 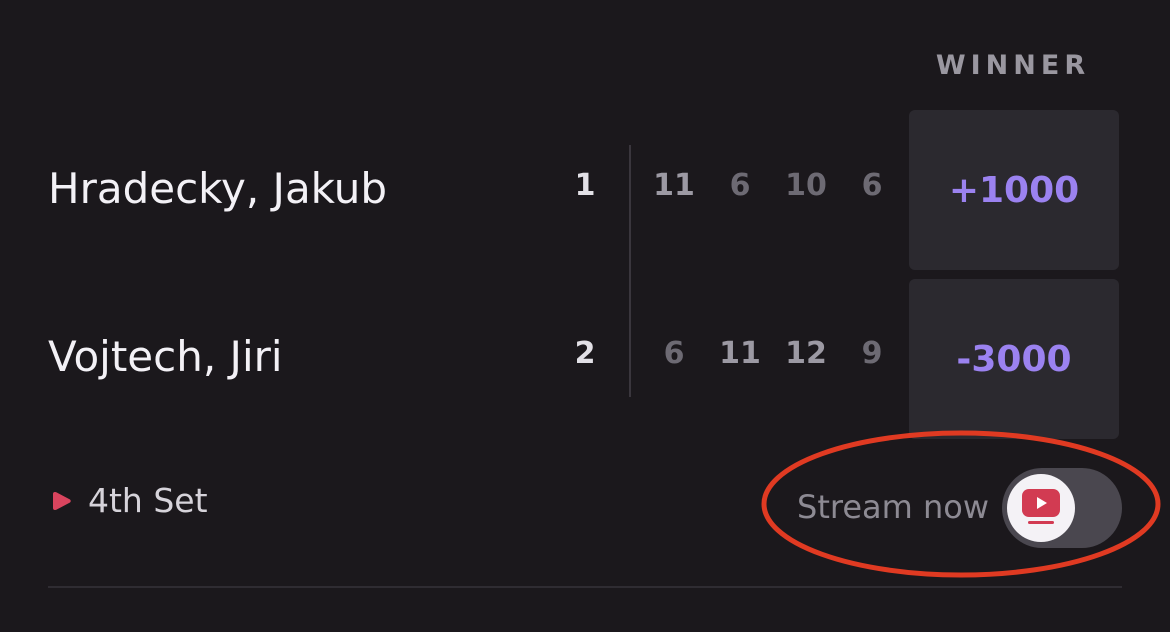 I want to click on player-1-winner-odds-button: +1000, so click(x=1014, y=190).